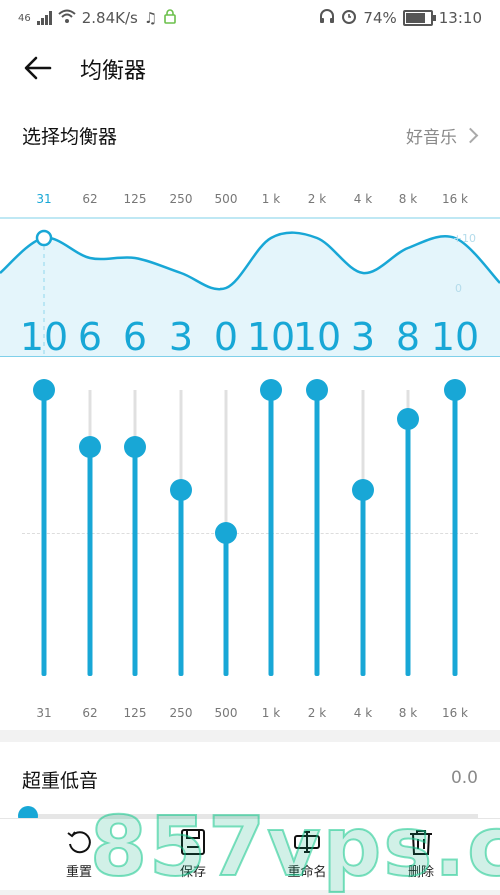 Image resolution: width=500 pixels, height=895 pixels. I want to click on band-freq-bottom: 1 k, so click(271, 713).